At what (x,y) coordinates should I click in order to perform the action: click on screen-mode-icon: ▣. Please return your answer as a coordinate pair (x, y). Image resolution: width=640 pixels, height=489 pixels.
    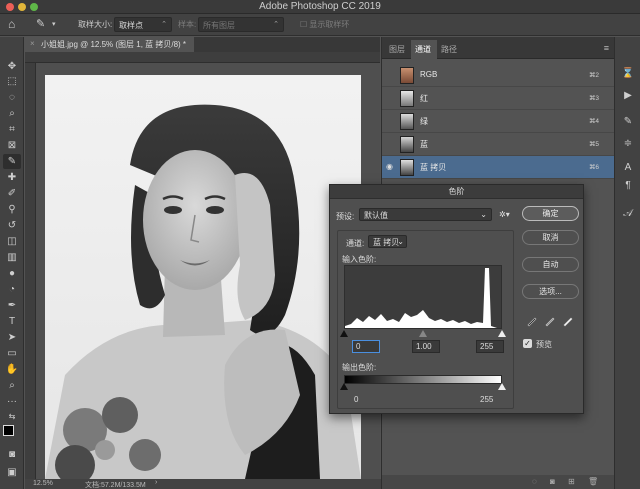
    Looking at the image, I should click on (12, 472).